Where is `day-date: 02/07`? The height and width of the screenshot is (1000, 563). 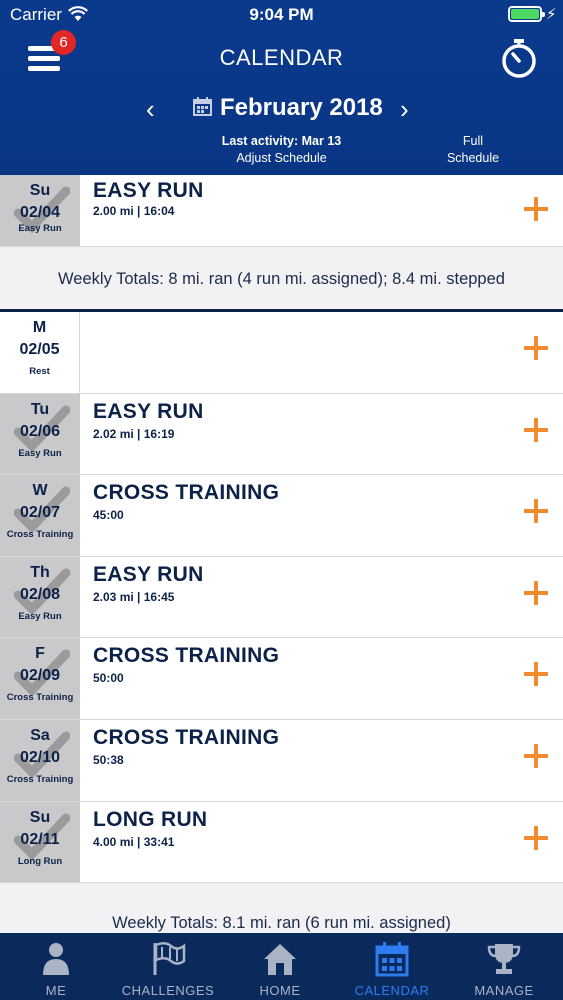 day-date: 02/07 is located at coordinates (40, 513).